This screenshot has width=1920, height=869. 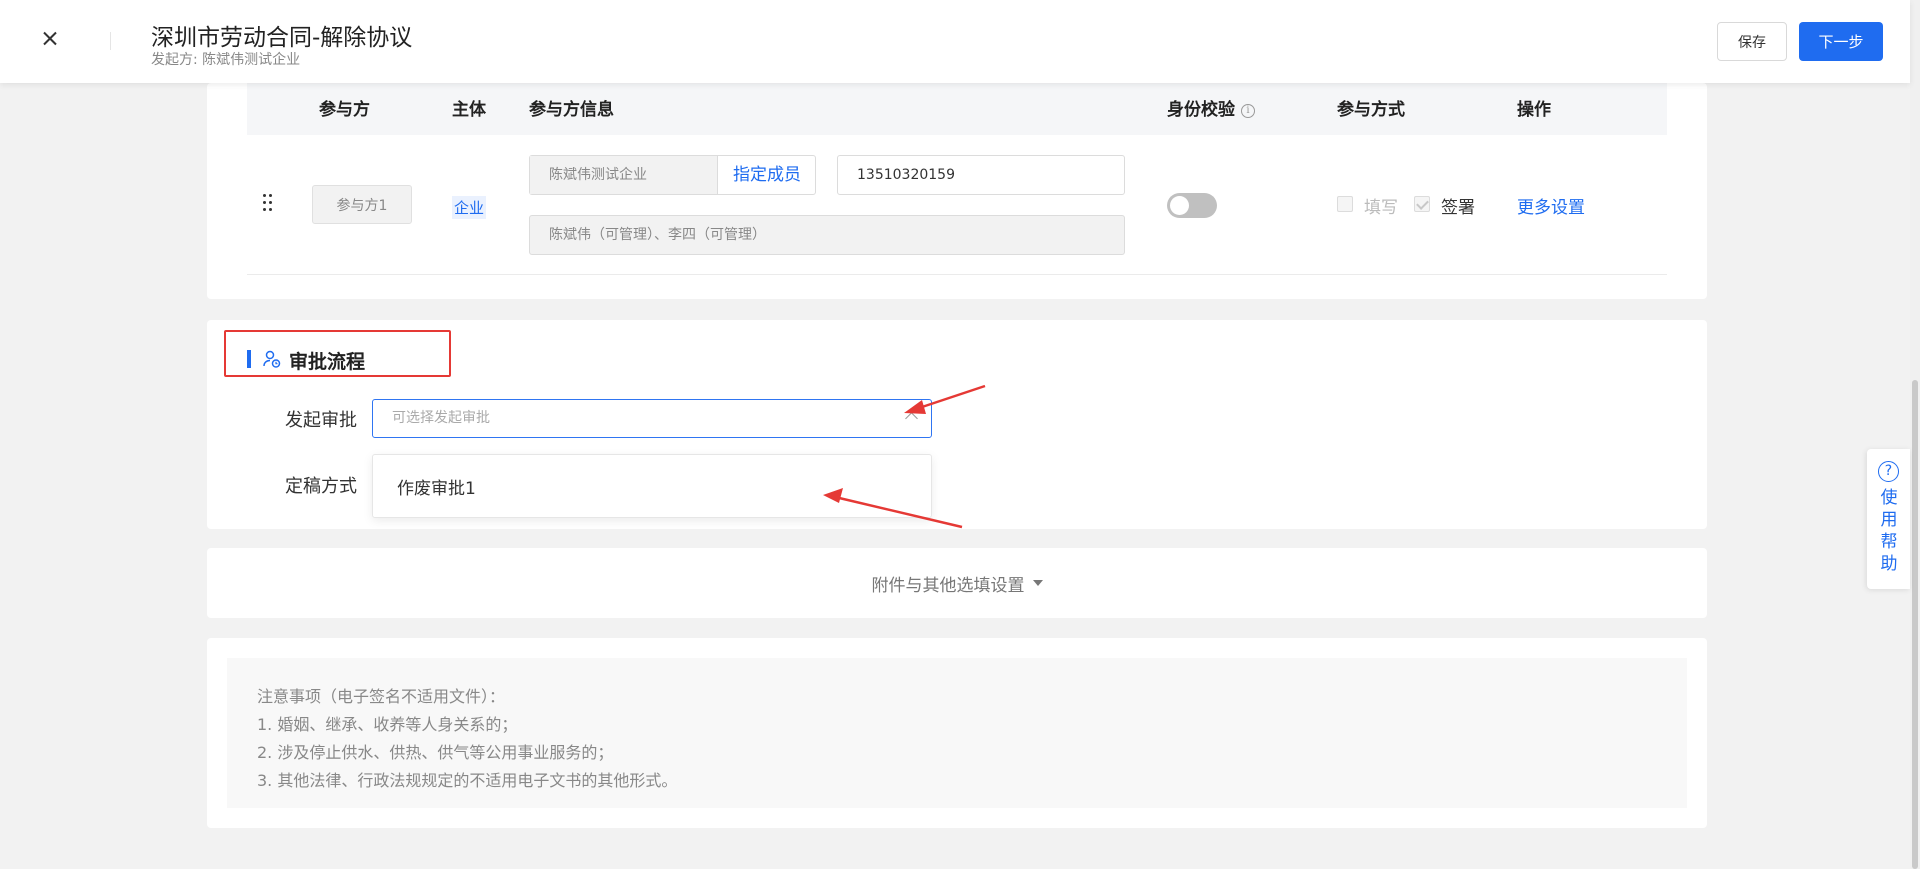 I want to click on notes-item: 2. 涉及停止供水、供热、供气等公用事业服务的；, so click(x=435, y=752).